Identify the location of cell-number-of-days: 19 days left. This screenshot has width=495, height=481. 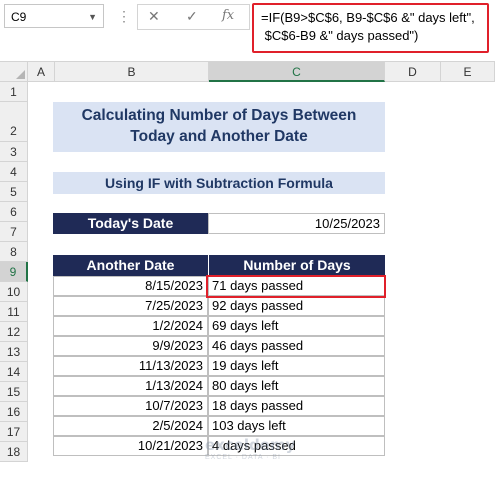
(296, 366).